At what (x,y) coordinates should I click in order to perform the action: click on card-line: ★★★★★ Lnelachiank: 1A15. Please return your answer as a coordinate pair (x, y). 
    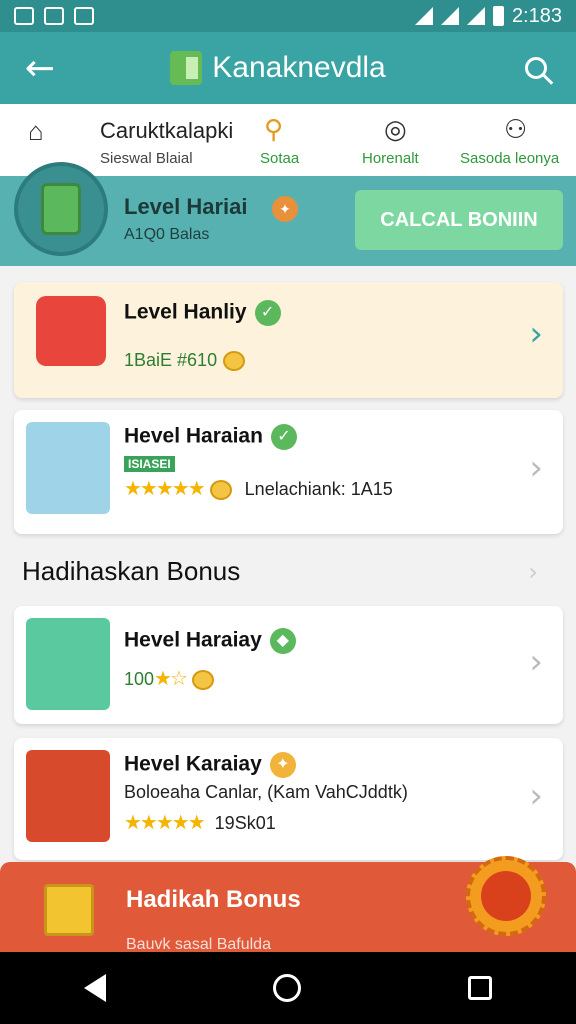
    Looking at the image, I should click on (258, 489).